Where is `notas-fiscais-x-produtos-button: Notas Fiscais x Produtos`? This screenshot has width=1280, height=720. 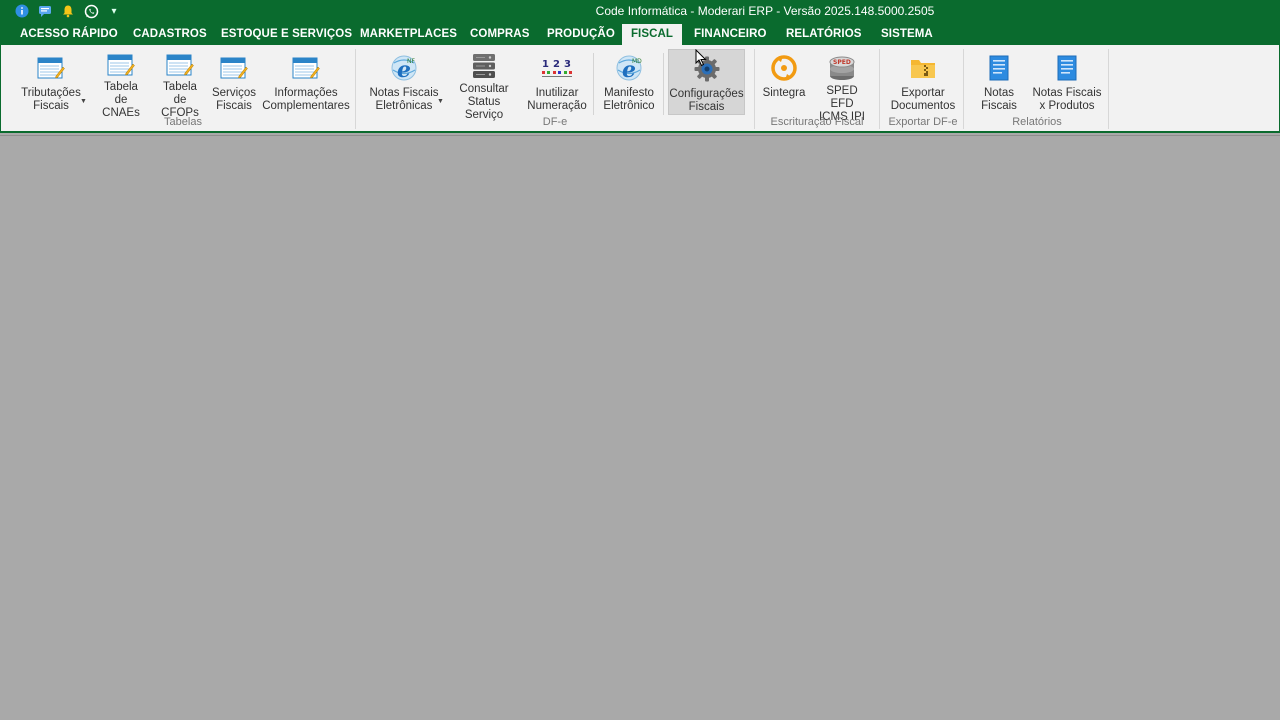 notas-fiscais-x-produtos-button: Notas Fiscais x Produtos is located at coordinates (1067, 82).